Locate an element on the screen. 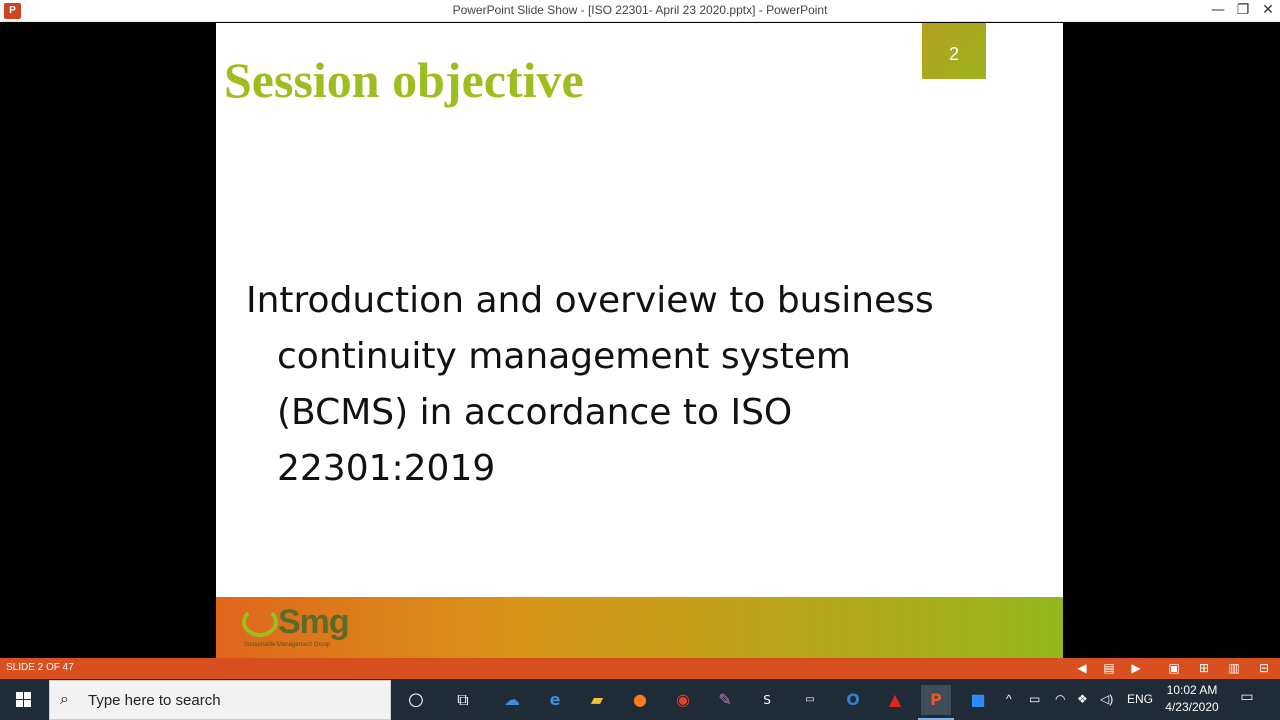  search-input: Type here to search is located at coordinates (154, 700).